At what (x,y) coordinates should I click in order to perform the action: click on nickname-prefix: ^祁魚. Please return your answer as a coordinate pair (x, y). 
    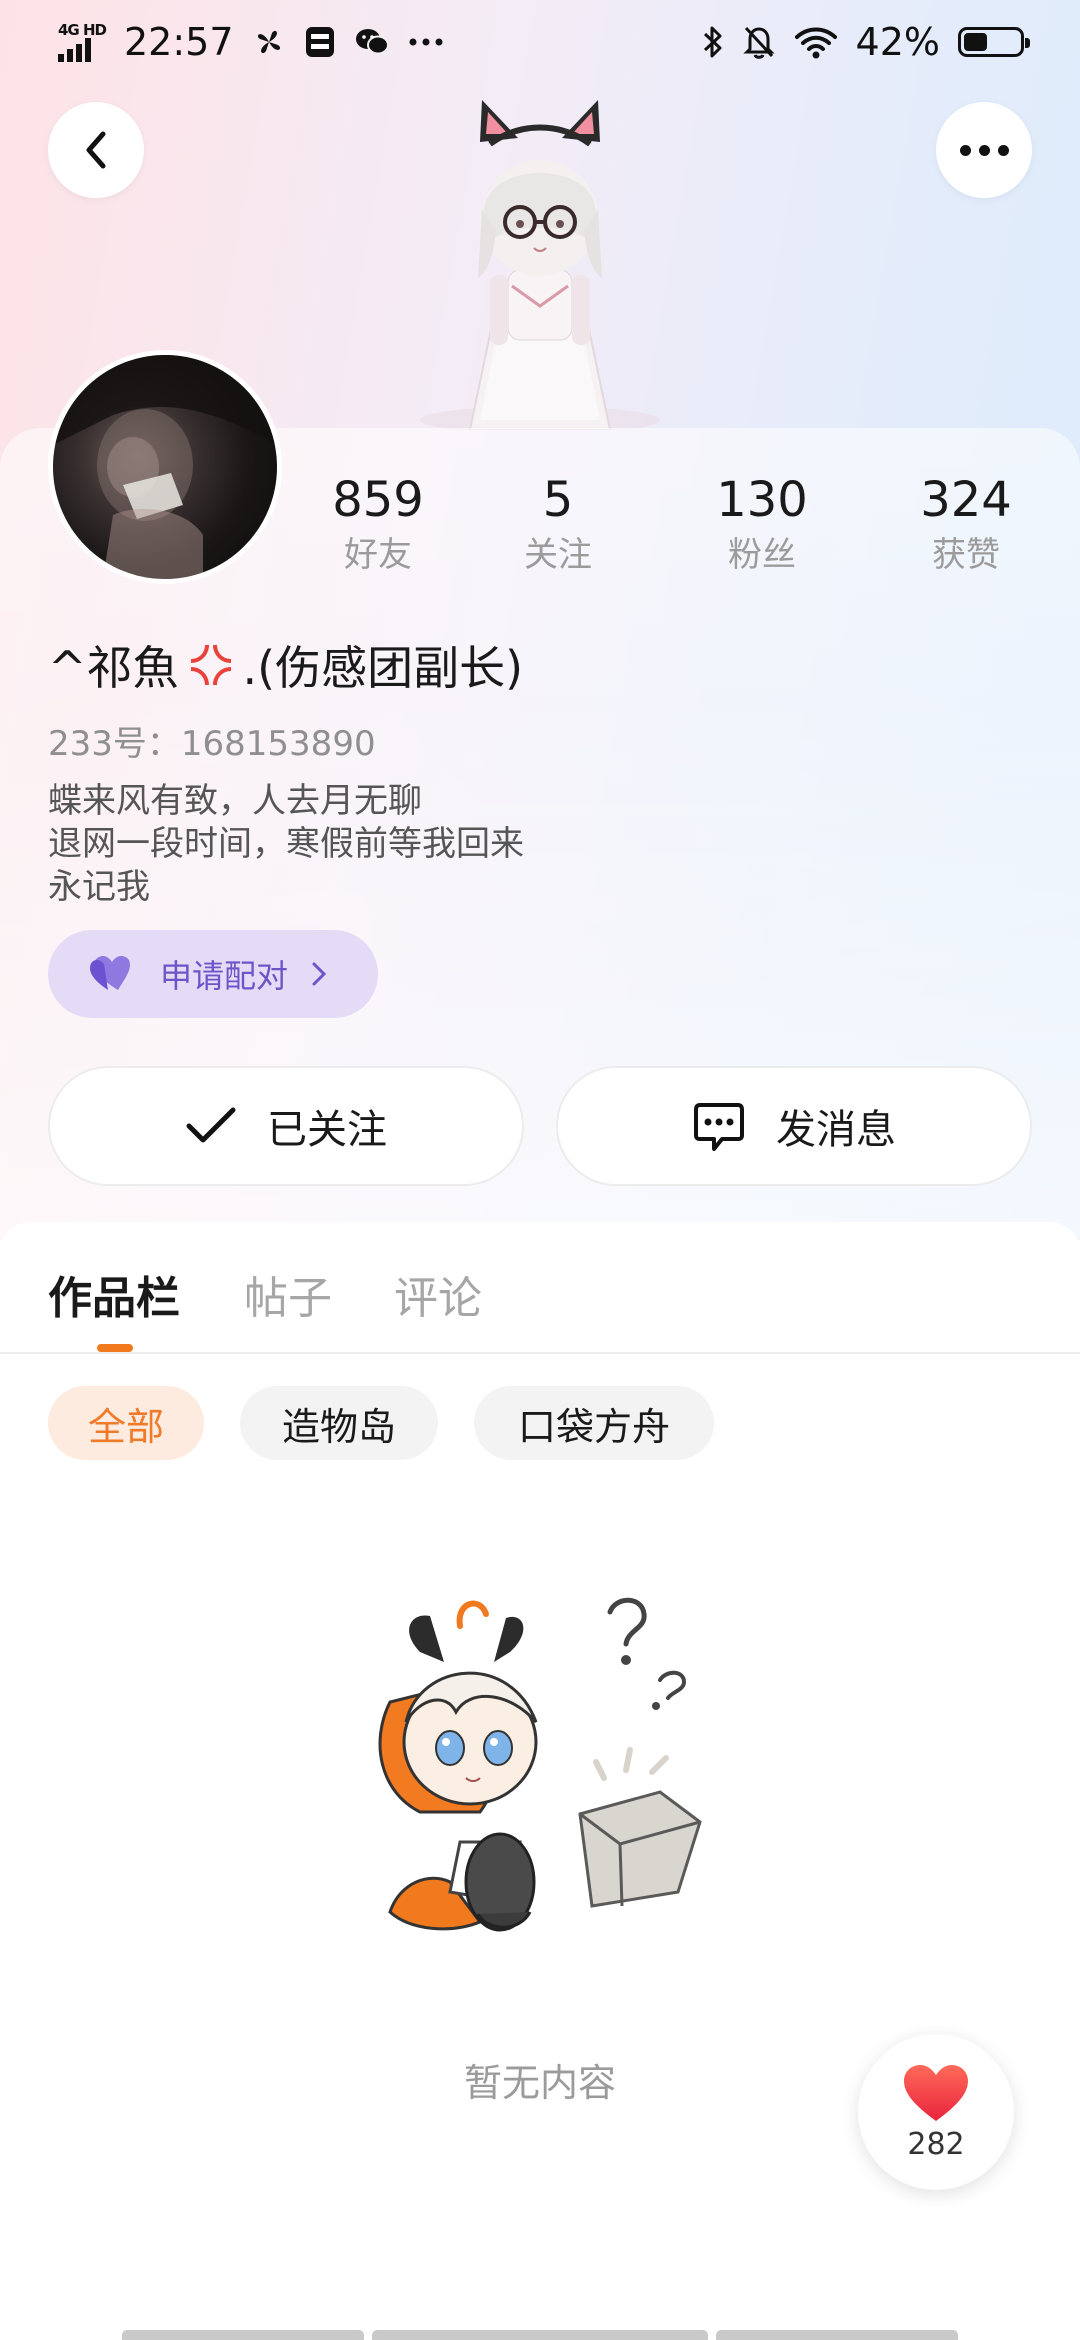
    Looking at the image, I should click on (113, 668).